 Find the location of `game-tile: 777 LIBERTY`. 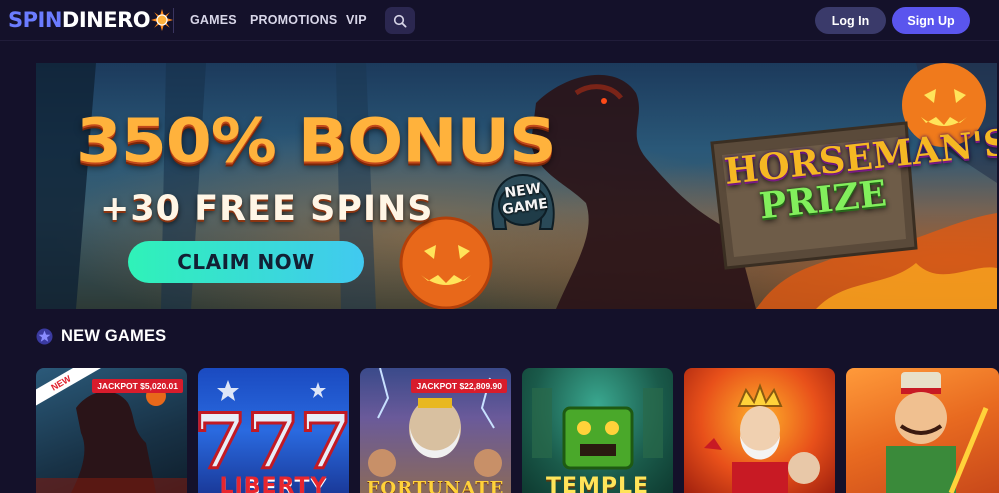

game-tile: 777 LIBERTY is located at coordinates (273, 430).